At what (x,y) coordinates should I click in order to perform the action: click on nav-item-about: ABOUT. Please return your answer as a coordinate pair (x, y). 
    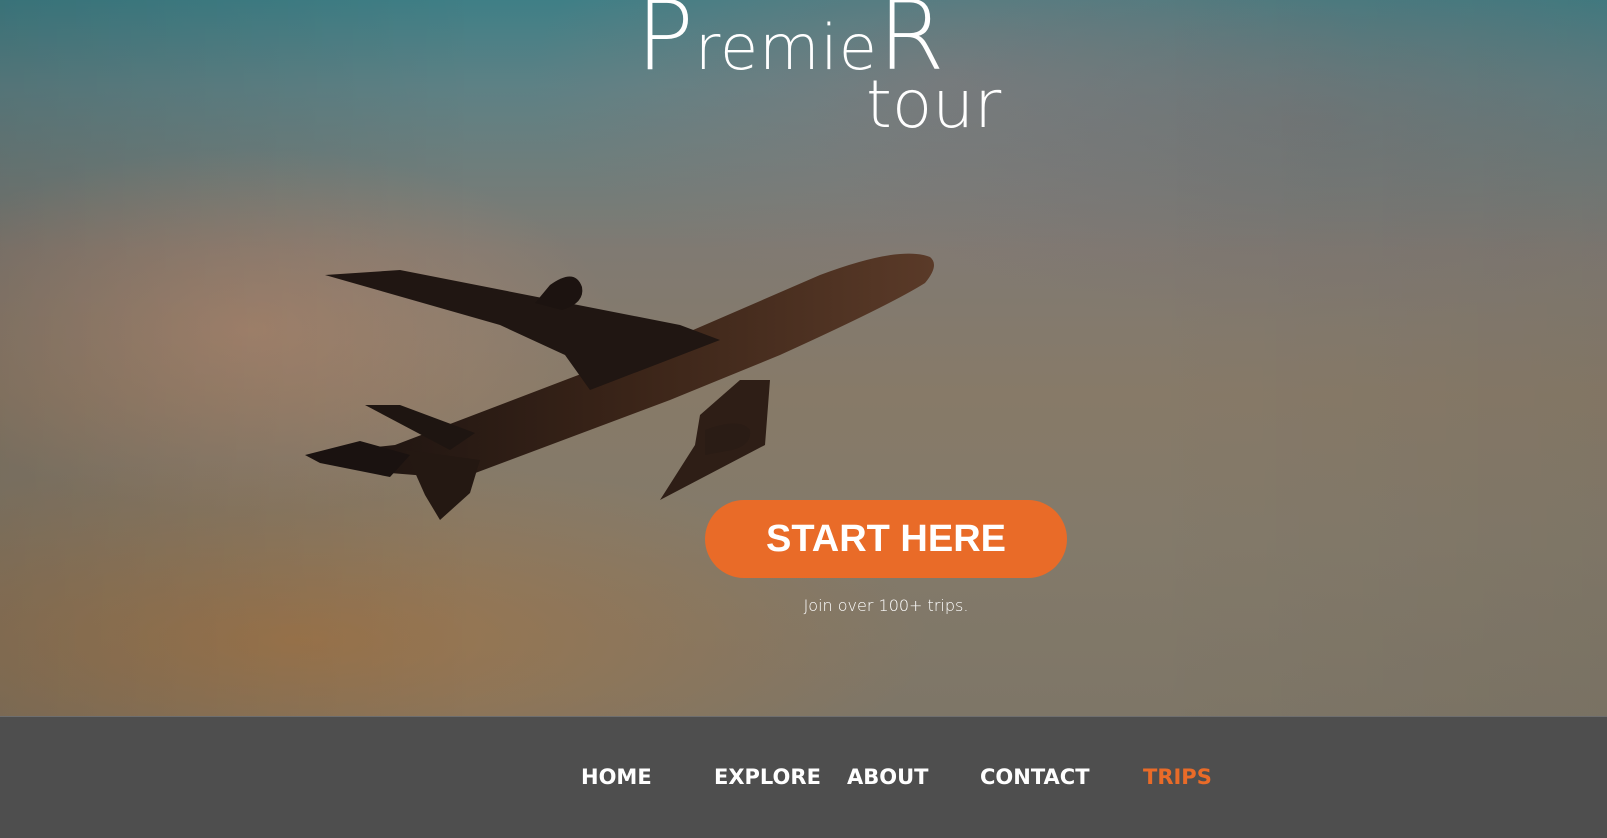
    Looking at the image, I should click on (888, 777).